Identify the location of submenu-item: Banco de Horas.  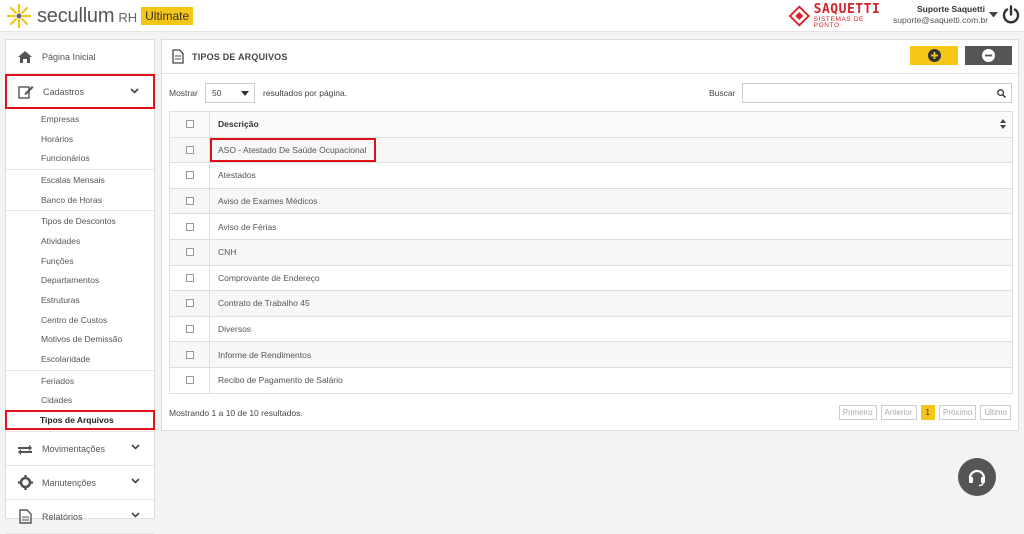
(80, 200).